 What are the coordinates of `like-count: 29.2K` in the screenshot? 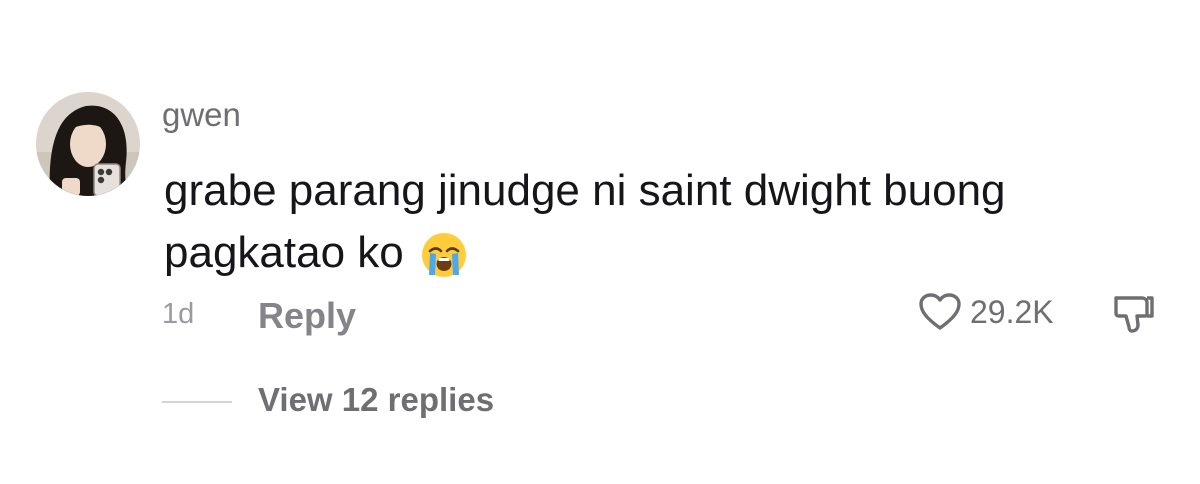 It's located at (1012, 311).